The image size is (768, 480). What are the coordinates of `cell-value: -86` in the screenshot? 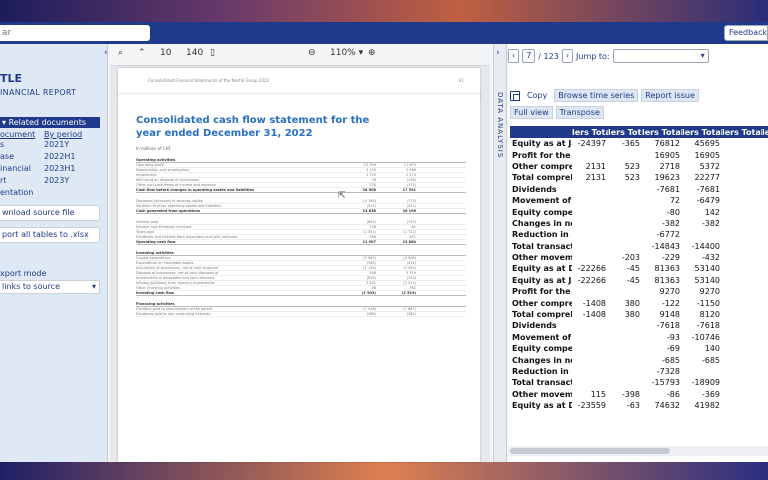 It's located at (662, 394).